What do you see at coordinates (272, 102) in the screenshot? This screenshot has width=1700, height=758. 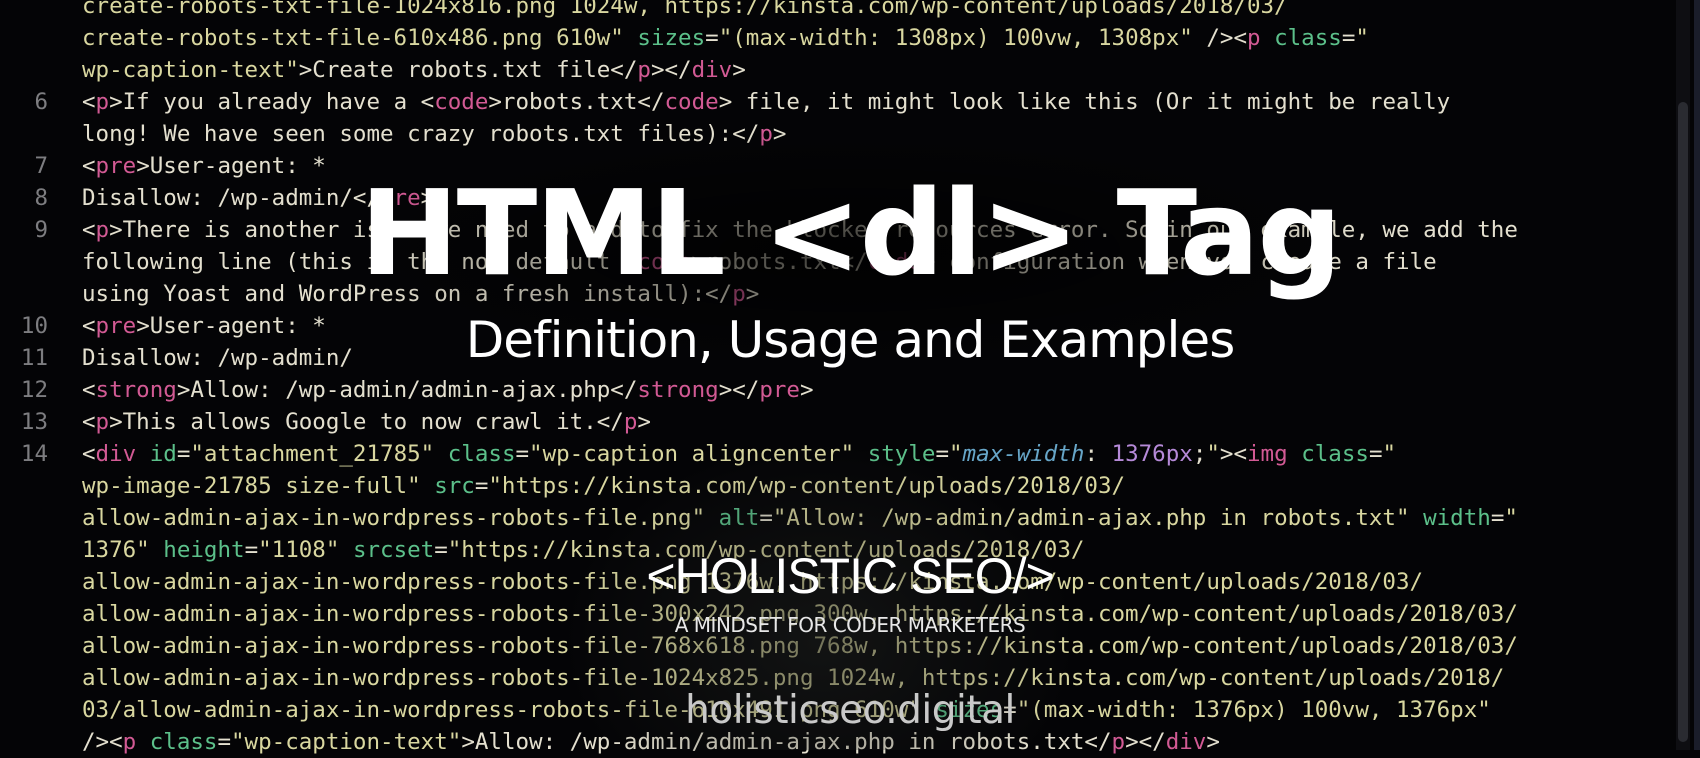 I see `code-token: >If you already have a <` at bounding box center [272, 102].